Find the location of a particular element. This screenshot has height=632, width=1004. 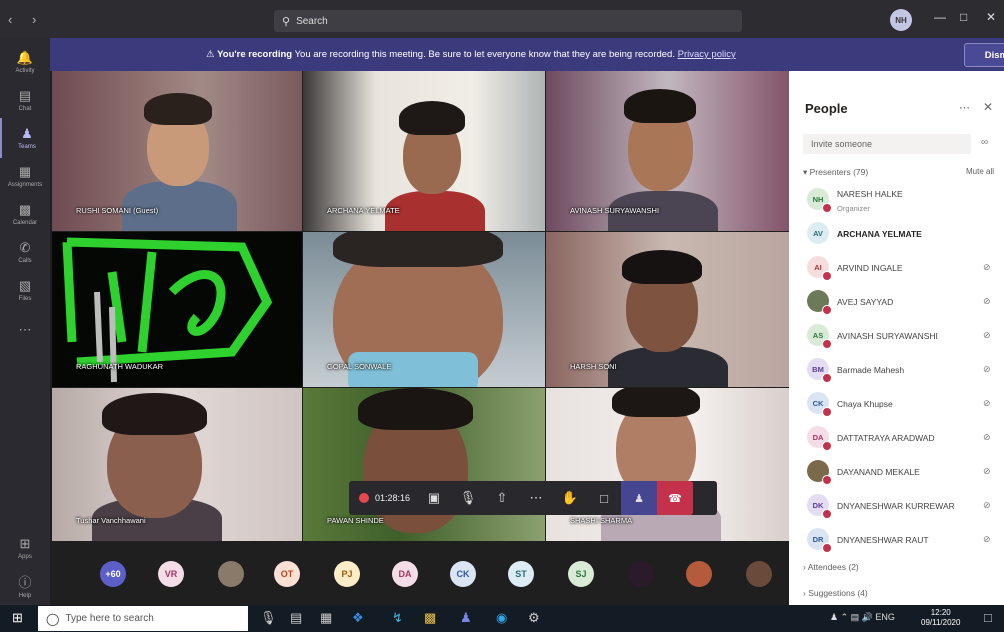

task-view-icon: ▤ is located at coordinates (296, 618).